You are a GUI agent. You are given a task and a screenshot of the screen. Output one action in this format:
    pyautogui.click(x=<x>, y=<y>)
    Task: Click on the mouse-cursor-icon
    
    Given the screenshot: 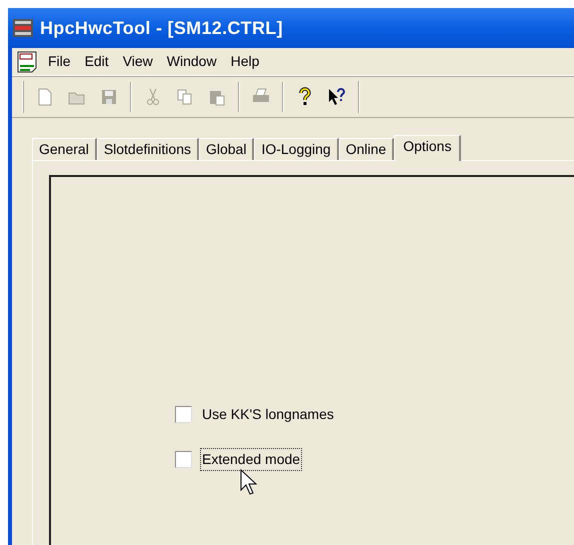 What is the action you would take?
    pyautogui.click(x=250, y=483)
    